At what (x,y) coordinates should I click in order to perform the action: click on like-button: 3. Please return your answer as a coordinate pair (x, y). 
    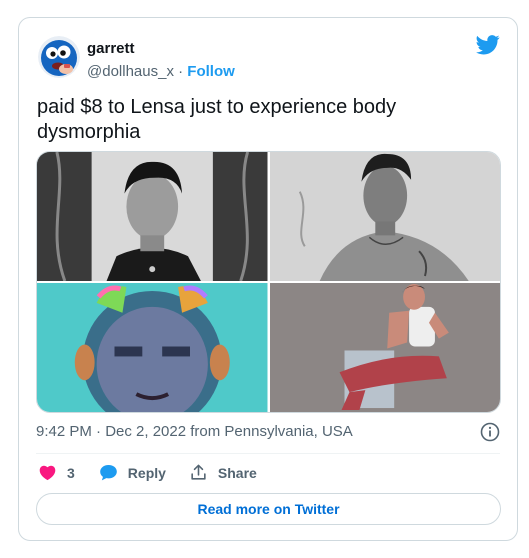
    Looking at the image, I should click on (56, 472).